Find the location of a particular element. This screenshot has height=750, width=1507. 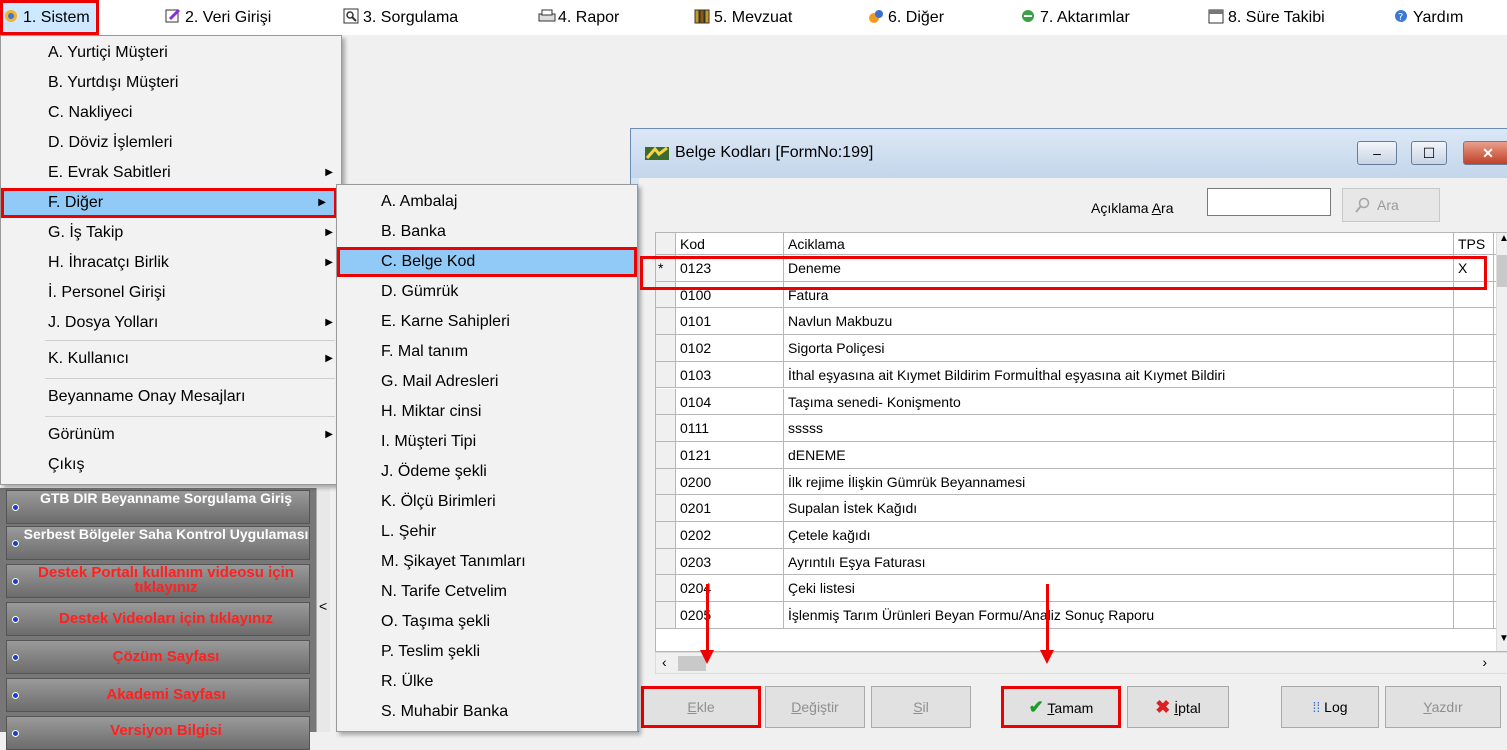

window-titlebar: Belge Kodları [FormNo:199] – ☐ ✕ is located at coordinates (1069, 153).